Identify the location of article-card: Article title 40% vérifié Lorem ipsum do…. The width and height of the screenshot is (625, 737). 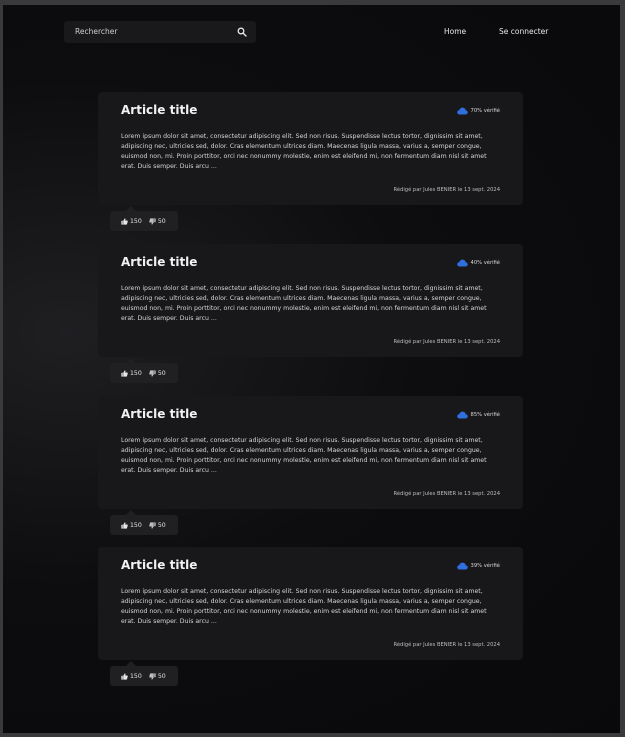
(310, 300).